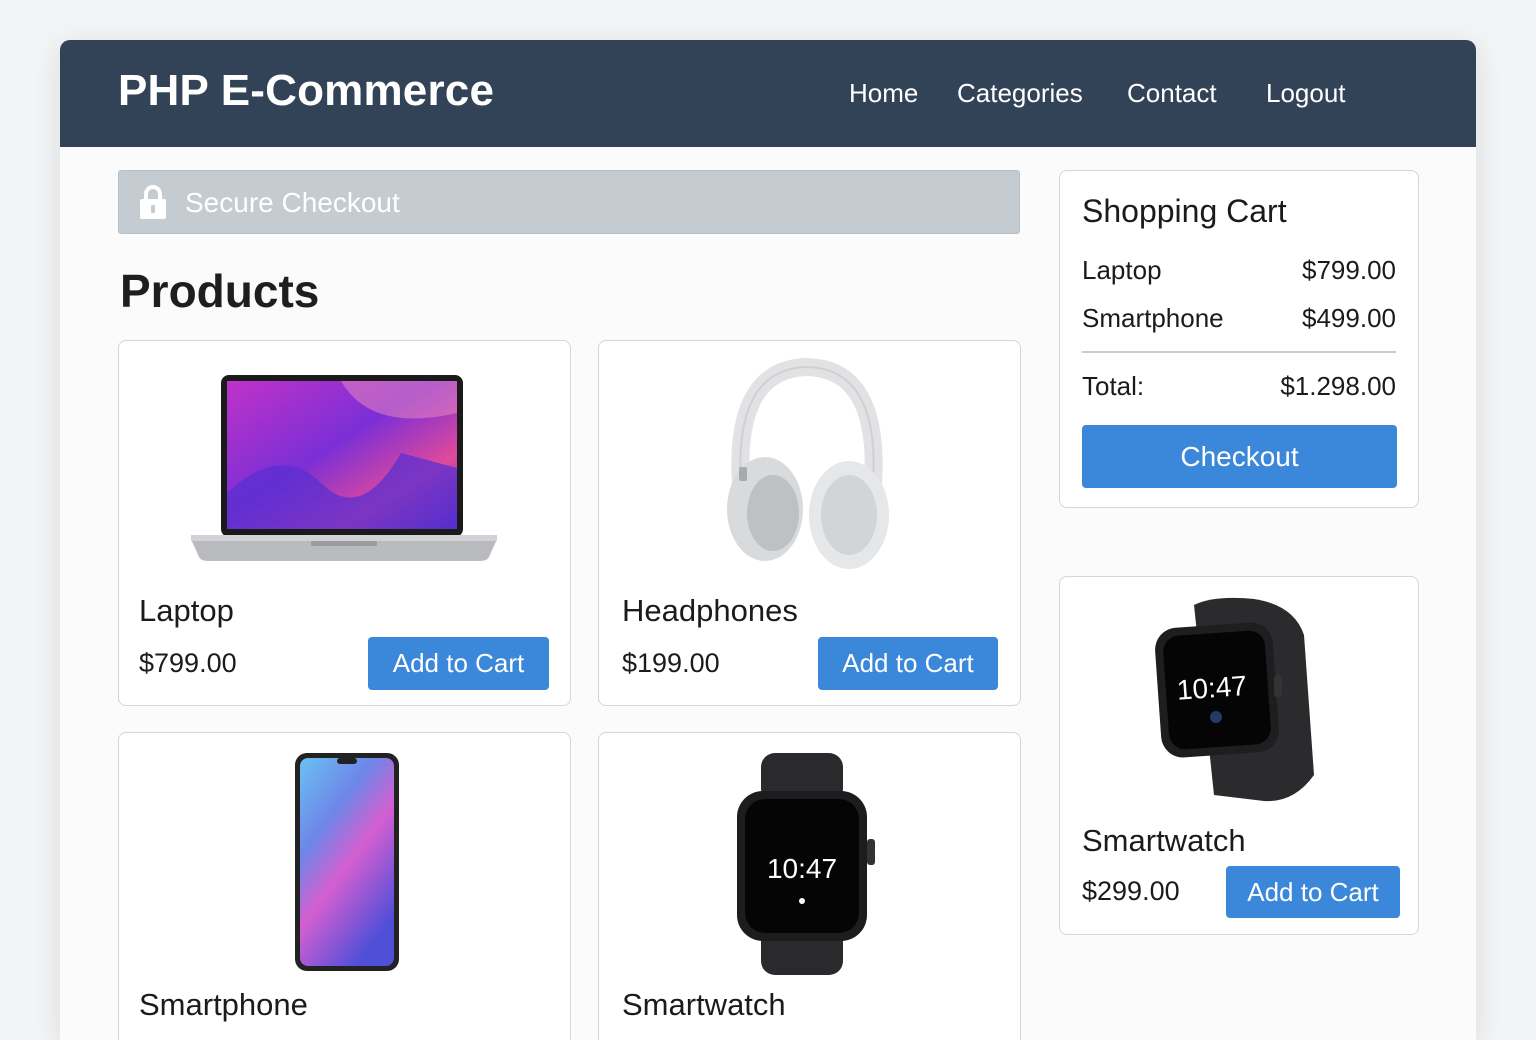 This screenshot has width=1536, height=1040. I want to click on banner-text: Secure Checkout, so click(292, 202).